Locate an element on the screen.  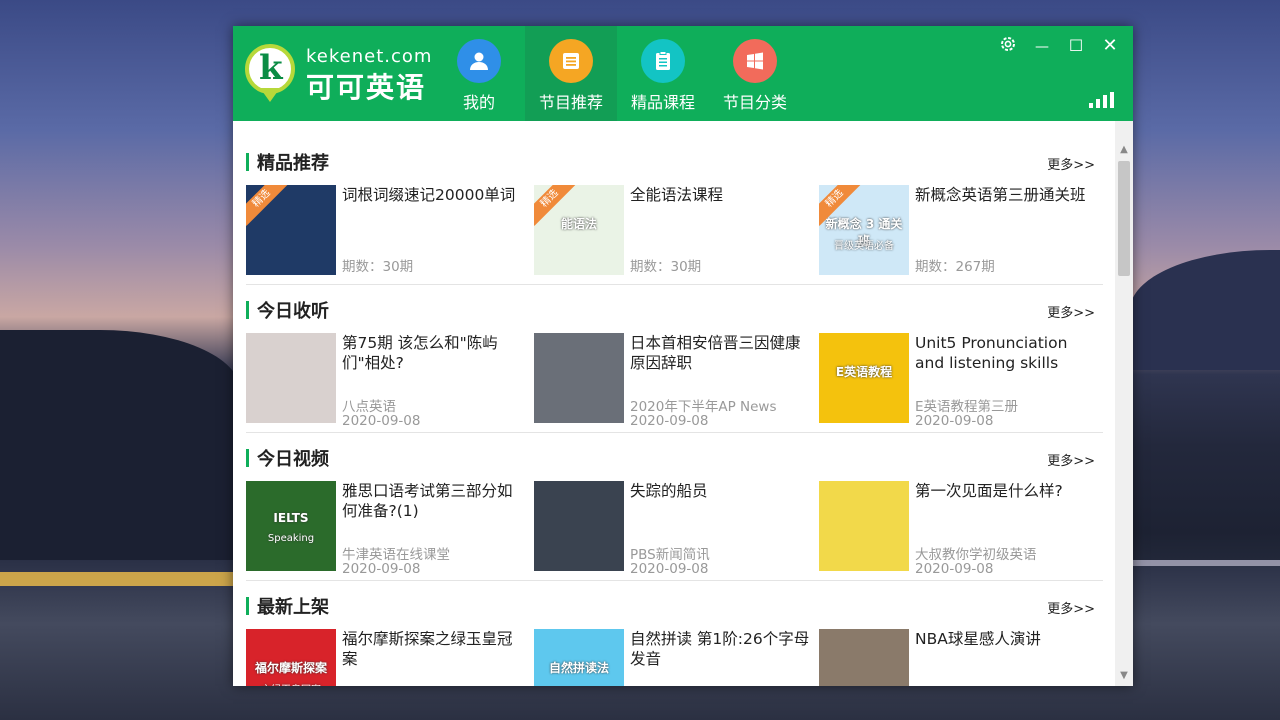
program-card: 自然拼读法 自然拼读 第1阶:26个字母发音 is located at coordinates (674, 657).